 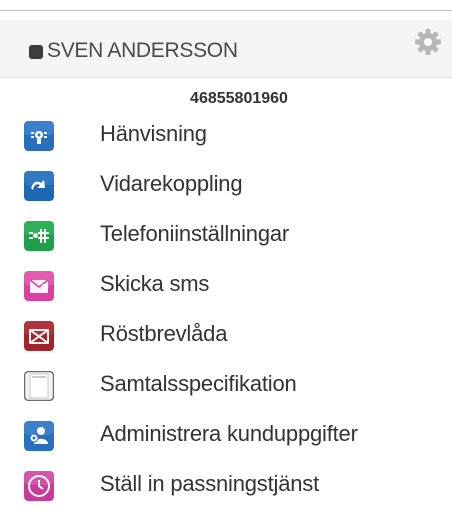 I want to click on sms-envelope-icon, so click(x=39, y=286).